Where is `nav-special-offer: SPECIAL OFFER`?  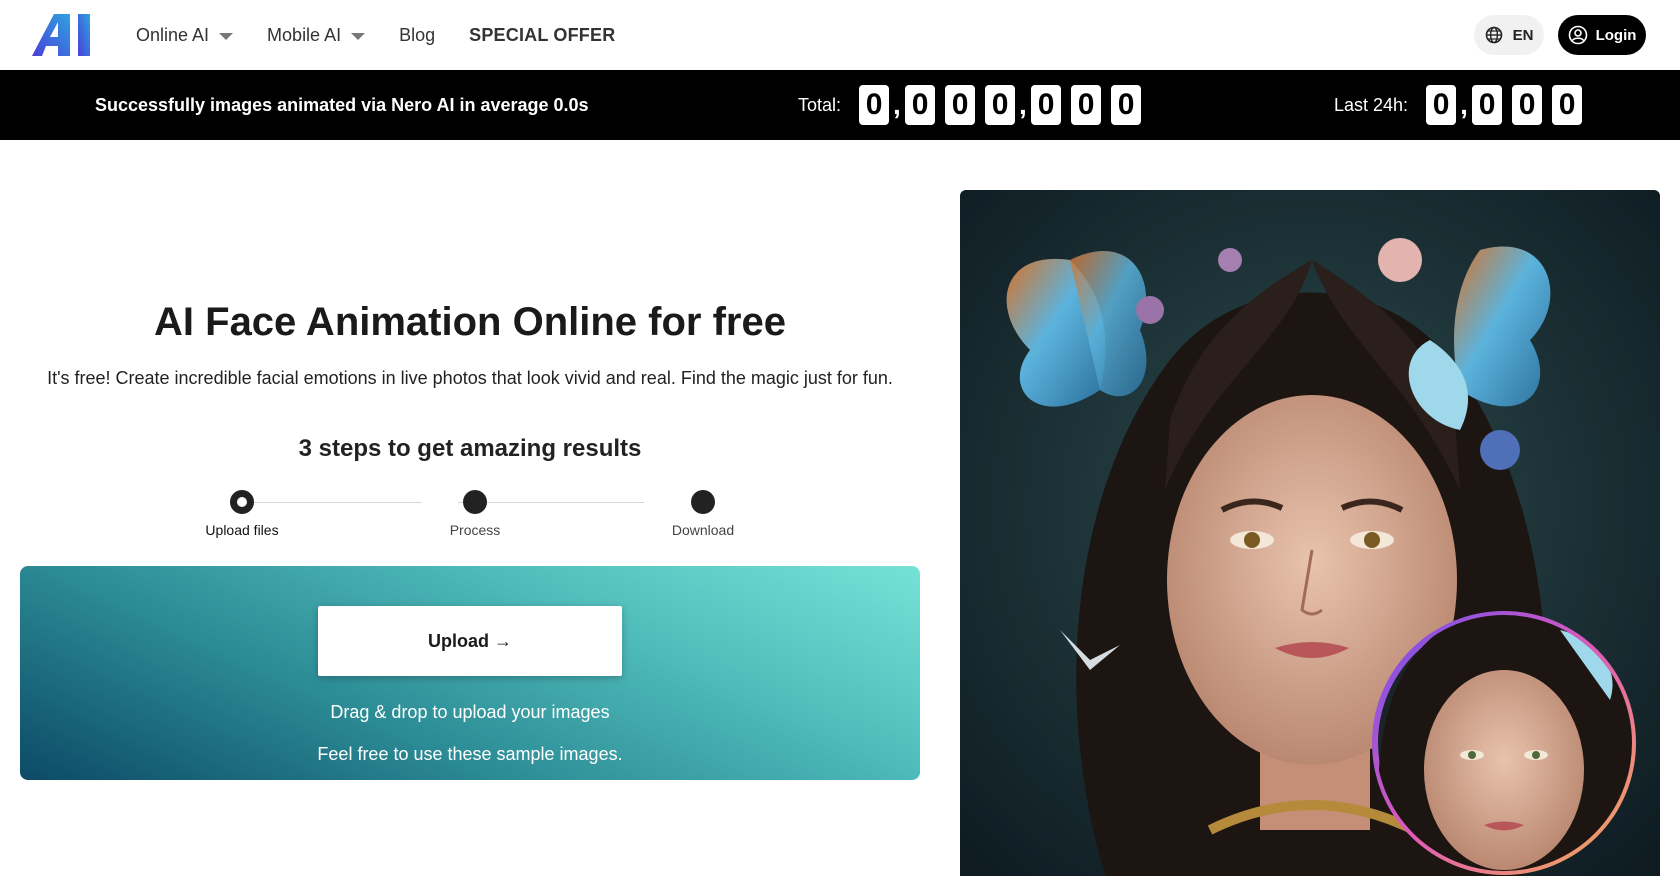
nav-special-offer: SPECIAL OFFER is located at coordinates (542, 35).